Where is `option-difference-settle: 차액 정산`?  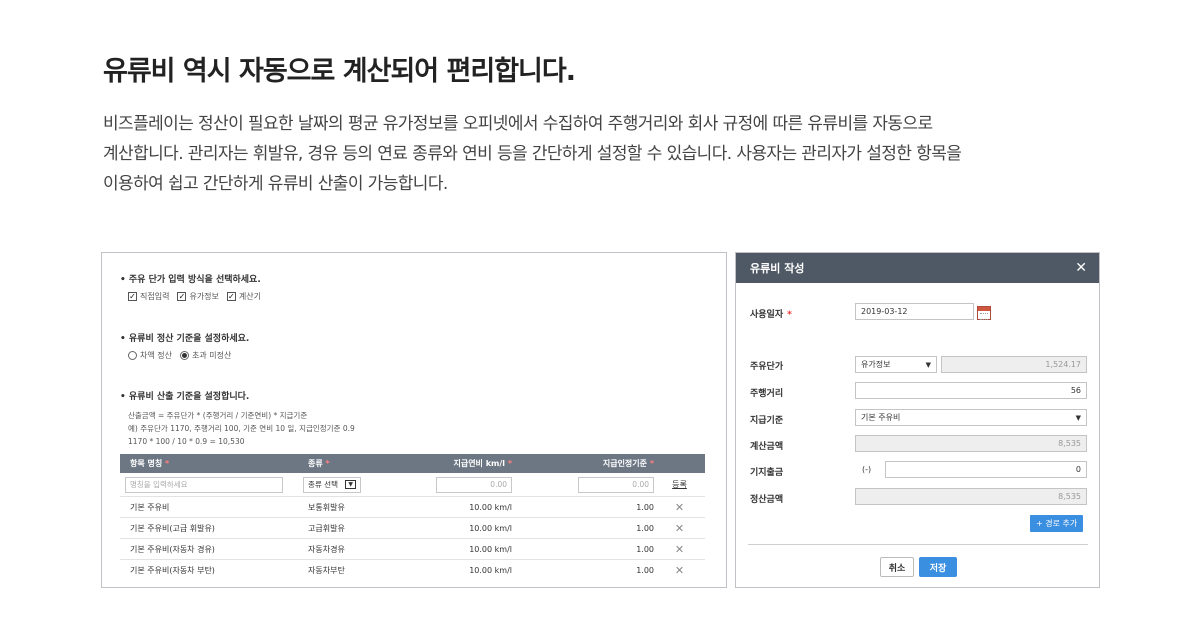
option-difference-settle: 차액 정산 is located at coordinates (150, 355).